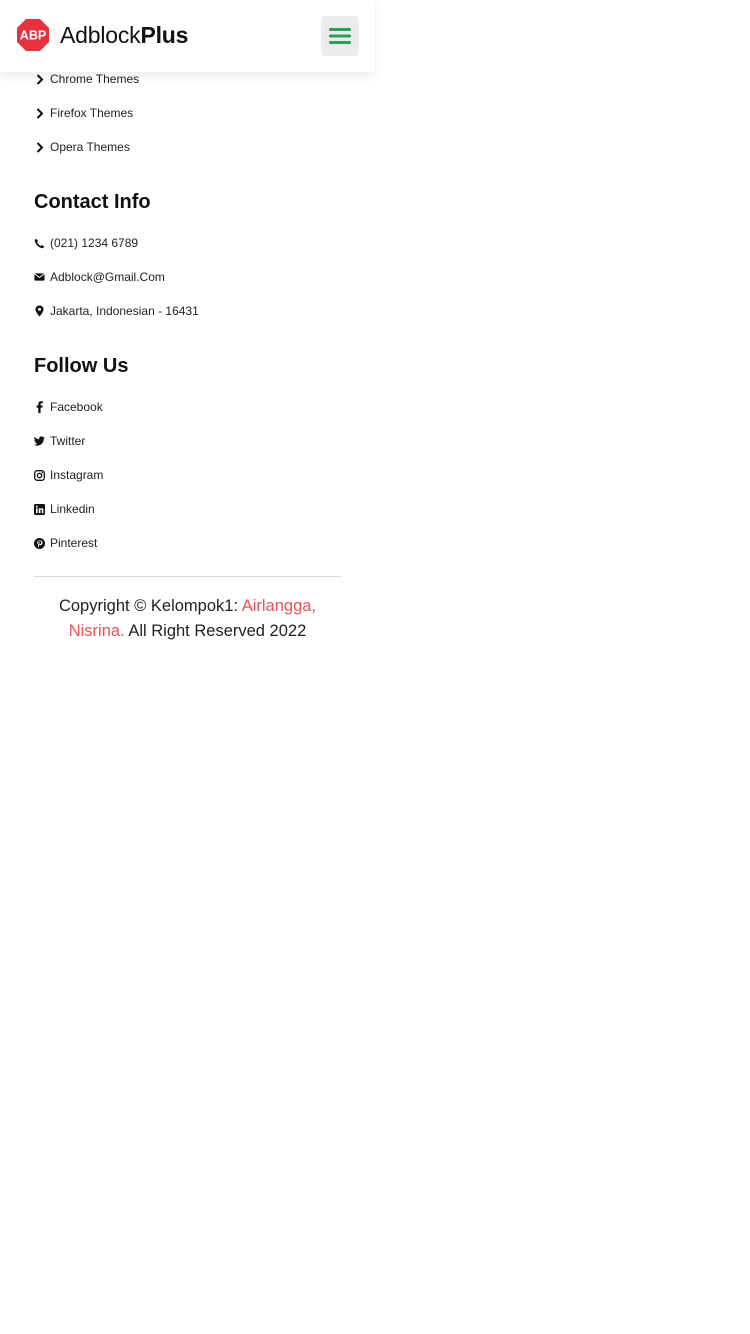  What do you see at coordinates (94, 243) in the screenshot?
I see `contact-phone-text: (021) 1234 6789` at bounding box center [94, 243].